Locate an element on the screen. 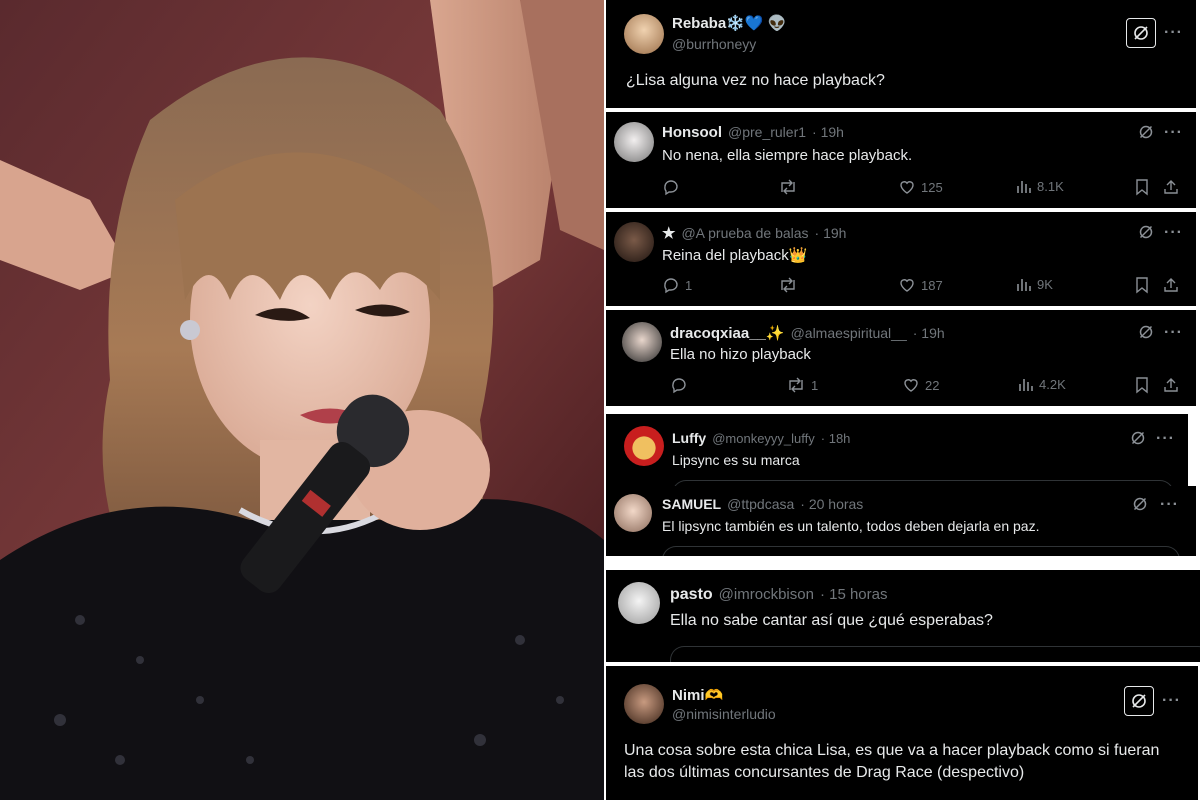  author-name: ★ is located at coordinates (668, 233).